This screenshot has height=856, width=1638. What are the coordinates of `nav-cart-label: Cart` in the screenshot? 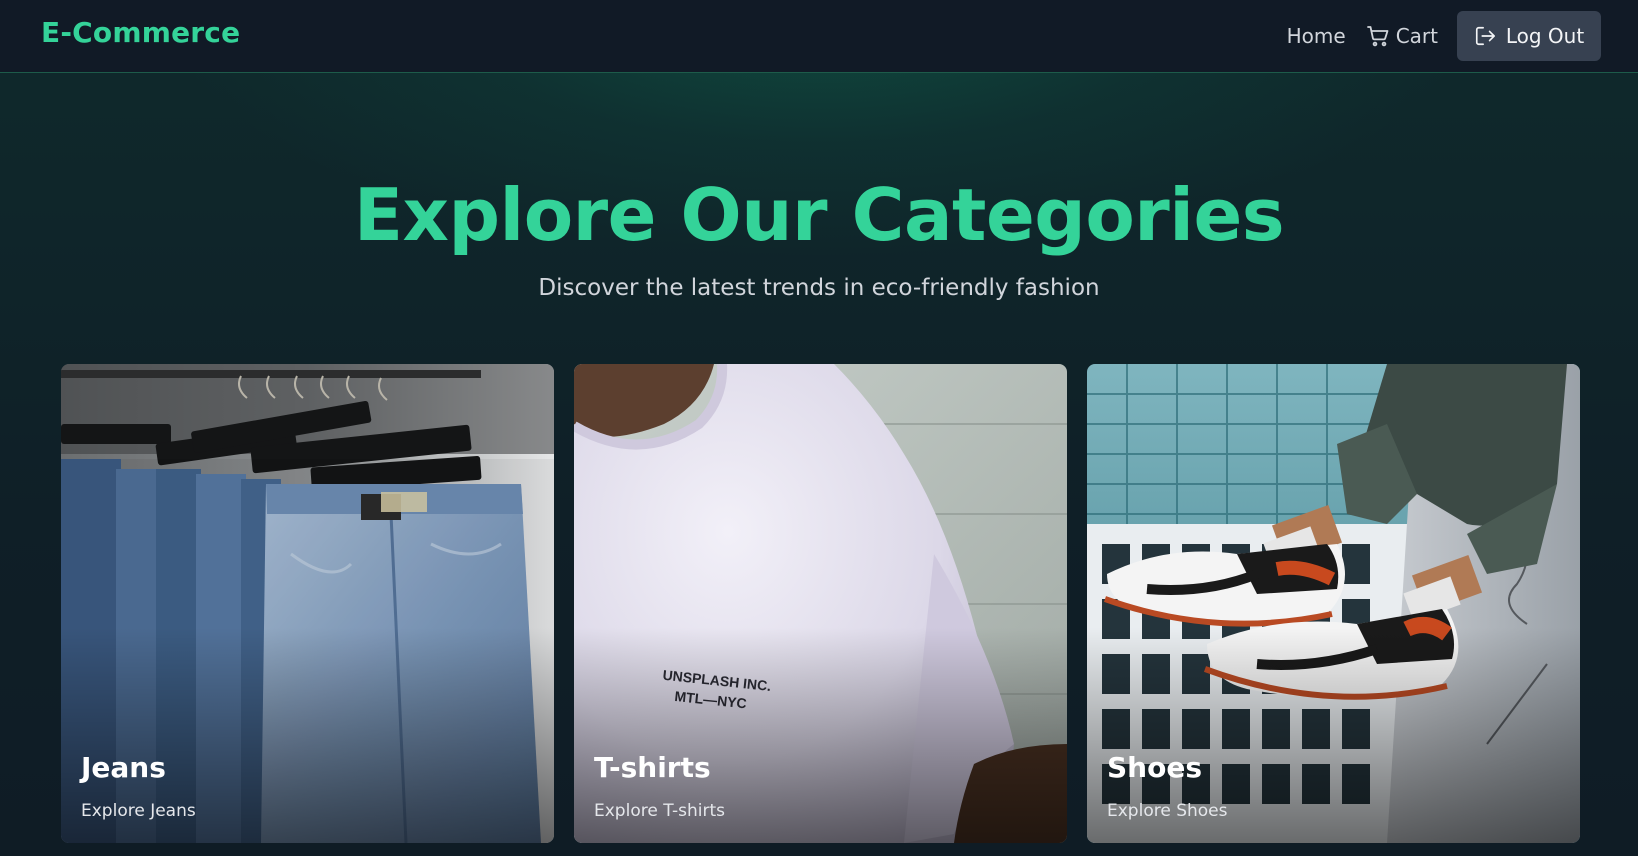 It's located at (1416, 36).